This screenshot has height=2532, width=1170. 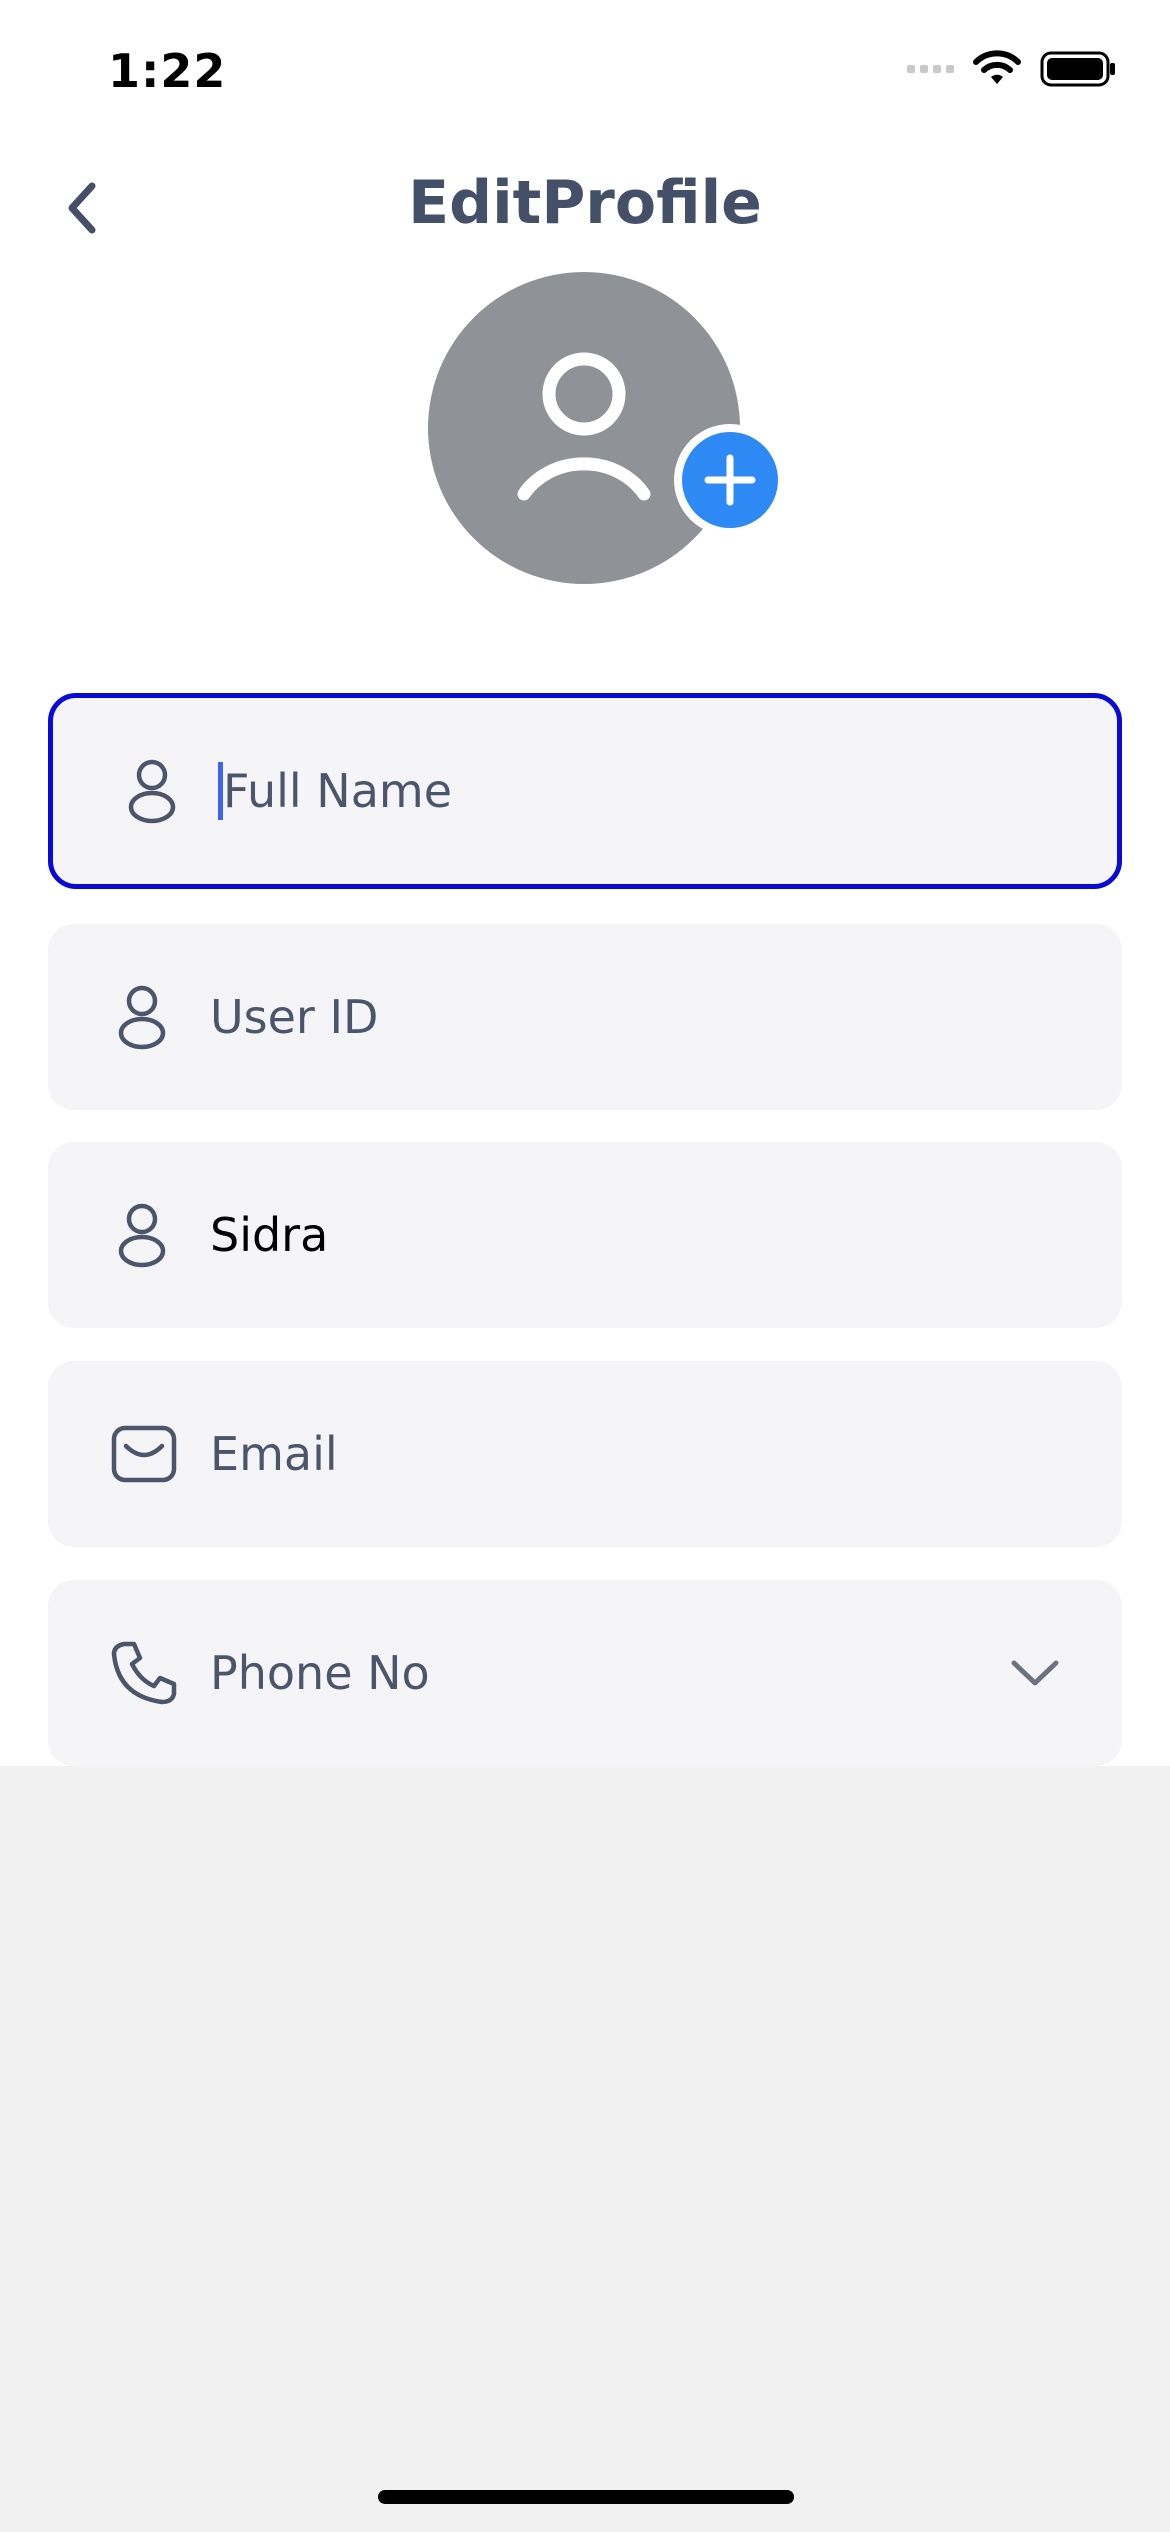 What do you see at coordinates (144, 1454) in the screenshot?
I see `mail-icon` at bounding box center [144, 1454].